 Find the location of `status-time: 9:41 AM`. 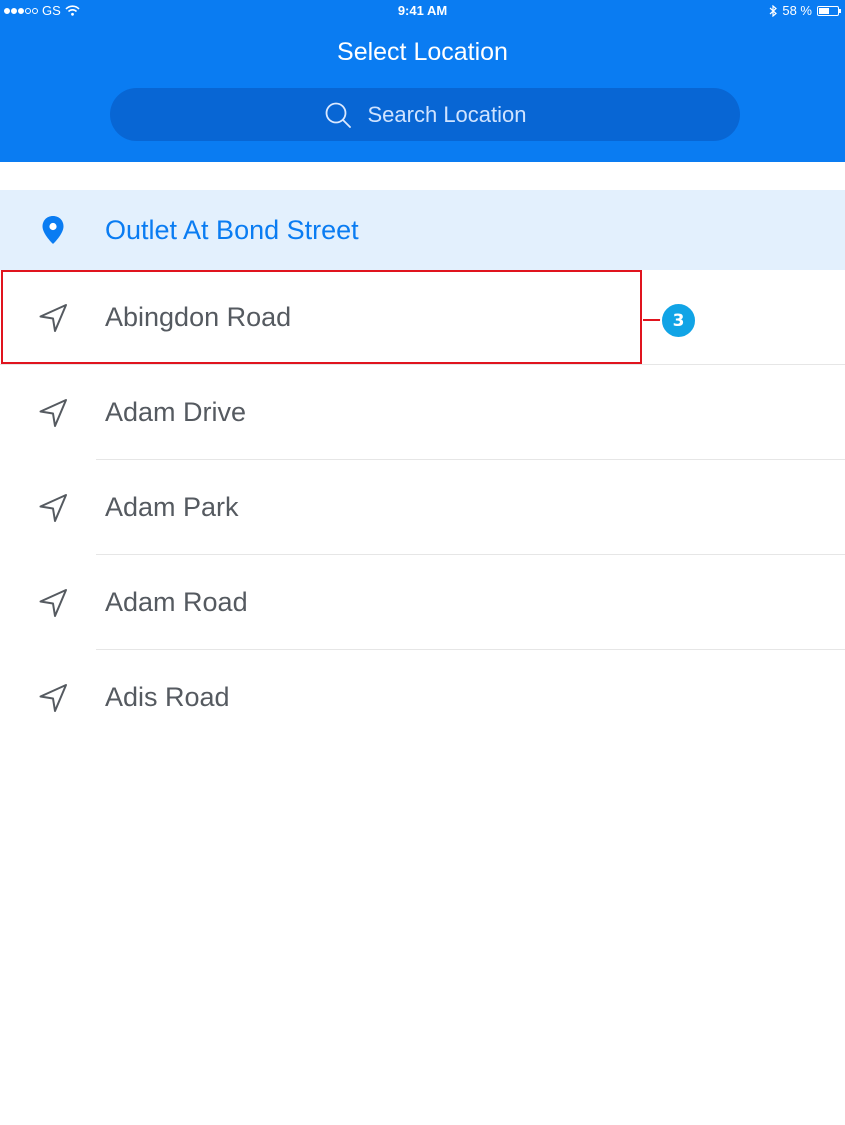

status-time: 9:41 AM is located at coordinates (422, 10).